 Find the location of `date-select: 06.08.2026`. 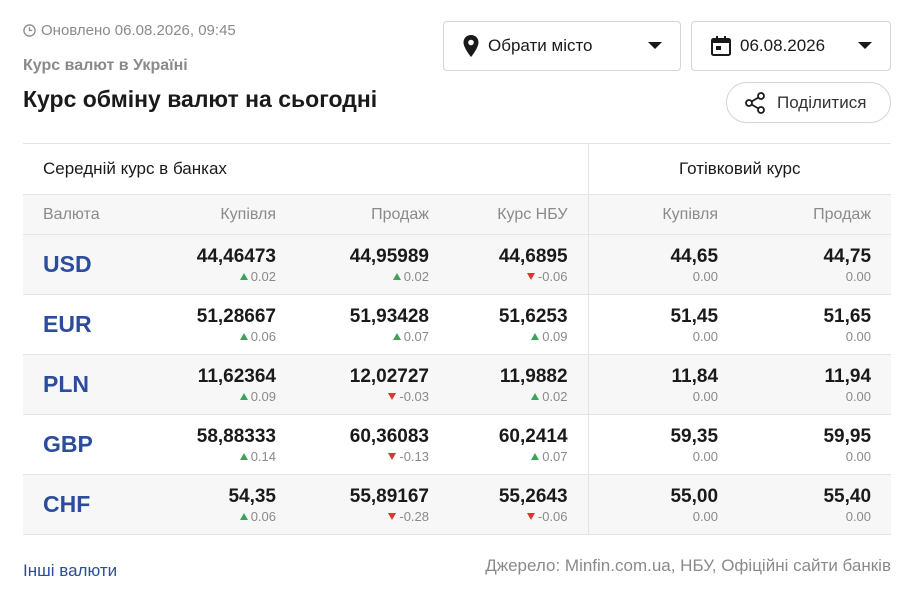

date-select: 06.08.2026 is located at coordinates (791, 46).